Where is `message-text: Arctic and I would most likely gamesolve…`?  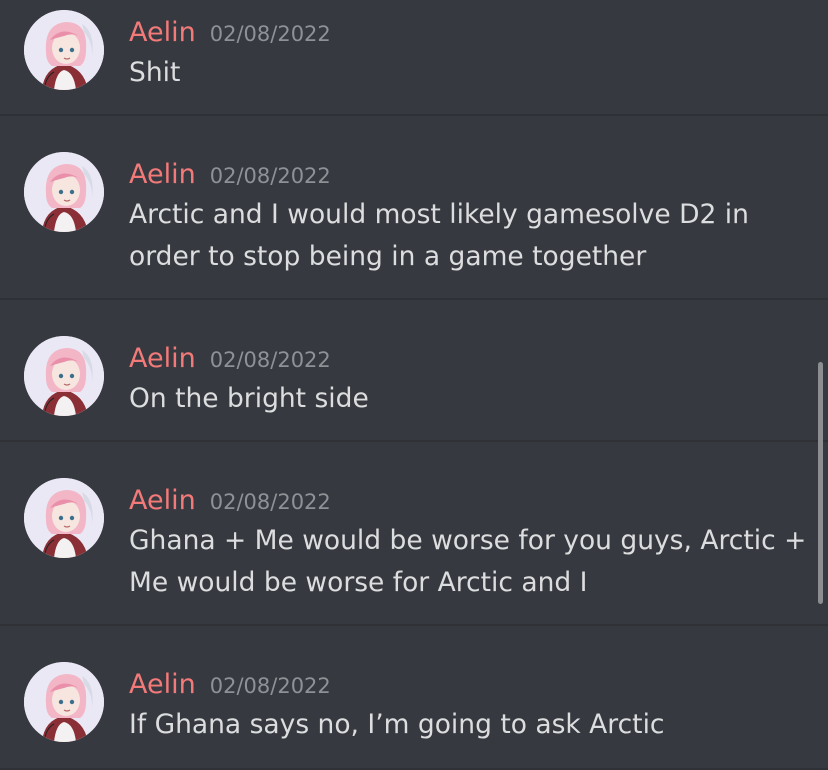
message-text: Arctic and I would most likely gamesolve… is located at coordinates (439, 235).